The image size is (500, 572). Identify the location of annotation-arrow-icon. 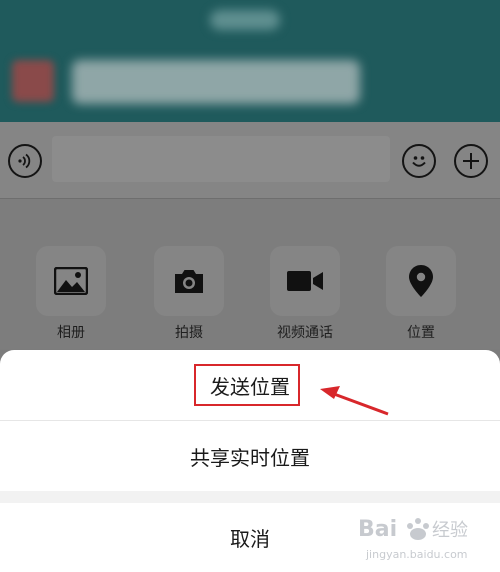
(354, 401).